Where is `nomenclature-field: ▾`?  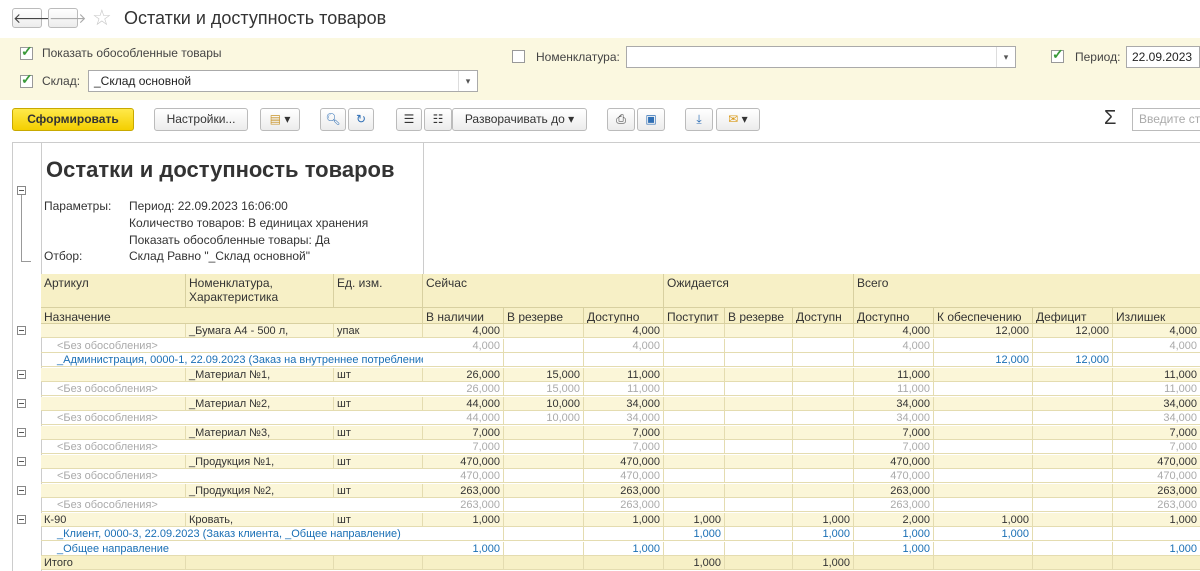
nomenclature-field: ▾ is located at coordinates (821, 57).